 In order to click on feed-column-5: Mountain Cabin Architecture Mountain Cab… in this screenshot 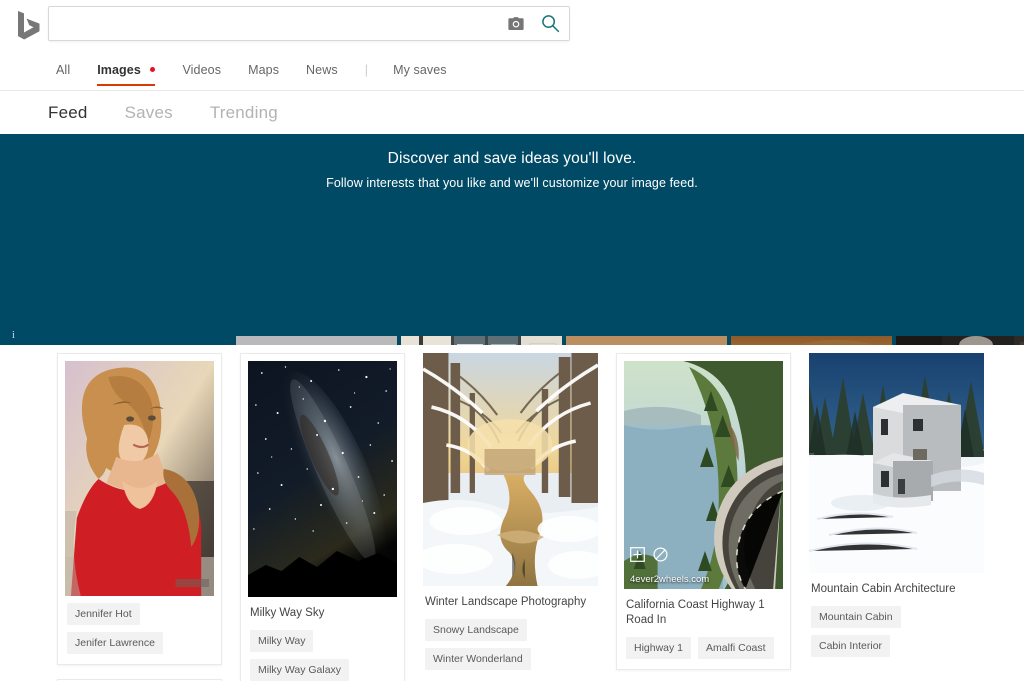, I will do `click(896, 517)`.